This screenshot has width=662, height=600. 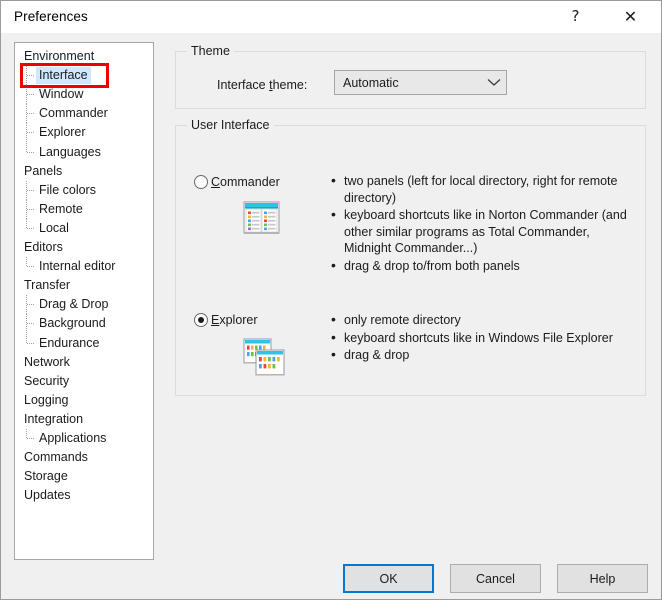 I want to click on sidebar-item-file-colors: File colors, so click(x=61, y=190).